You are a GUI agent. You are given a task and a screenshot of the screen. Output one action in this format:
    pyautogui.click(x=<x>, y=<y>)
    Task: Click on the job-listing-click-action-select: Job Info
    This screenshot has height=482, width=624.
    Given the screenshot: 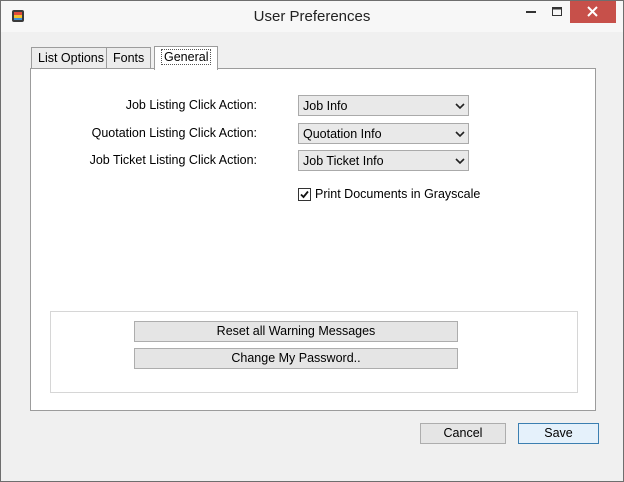 What is the action you would take?
    pyautogui.click(x=383, y=105)
    